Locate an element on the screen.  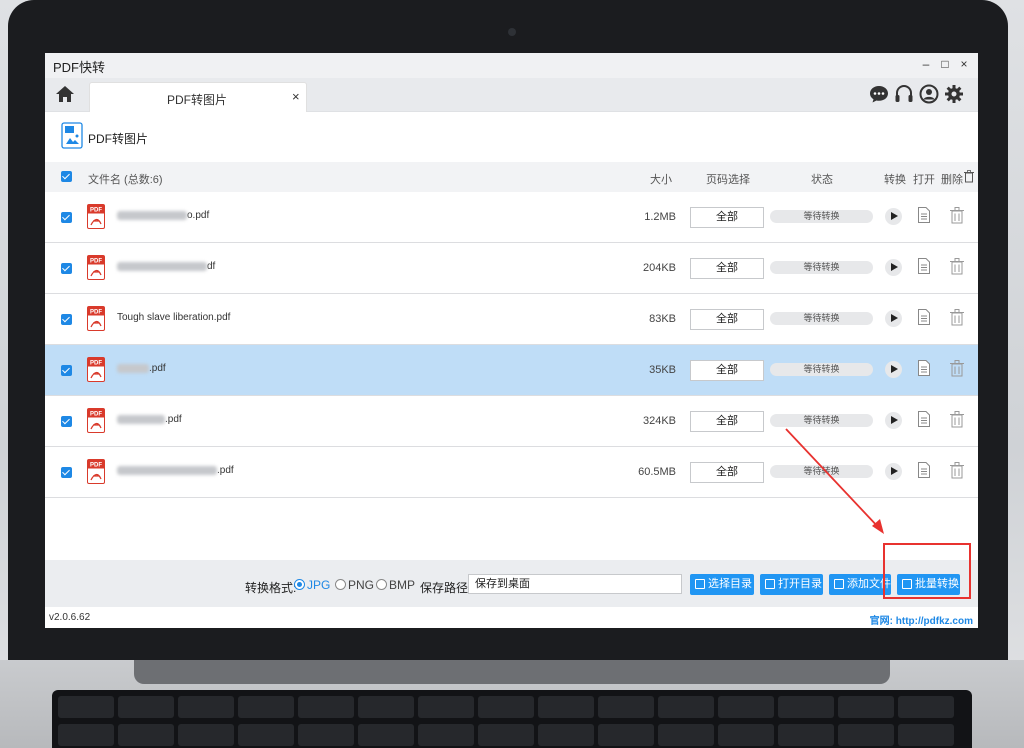
maximize-button: □ is located at coordinates (945, 64).